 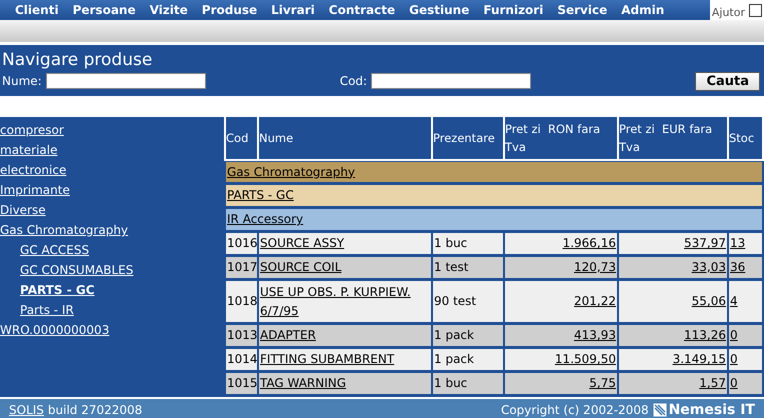 I want to click on field-label: Cod:, so click(x=354, y=81).